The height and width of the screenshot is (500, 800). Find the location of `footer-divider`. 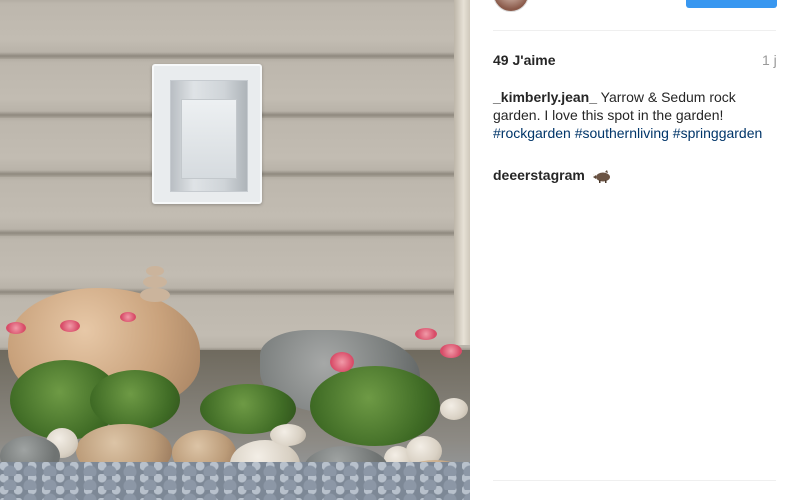

footer-divider is located at coordinates (634, 480).